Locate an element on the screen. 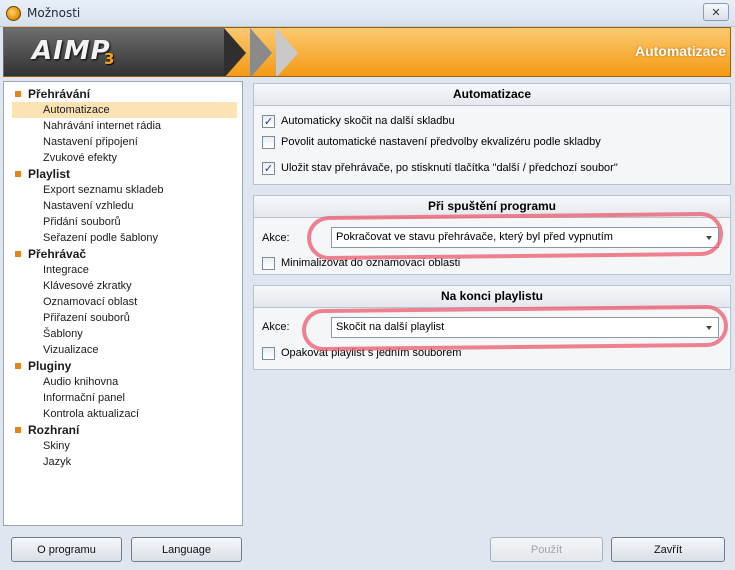 Image resolution: width=735 pixels, height=570 pixels. tree-item-templates: Šablony is located at coordinates (124, 334).